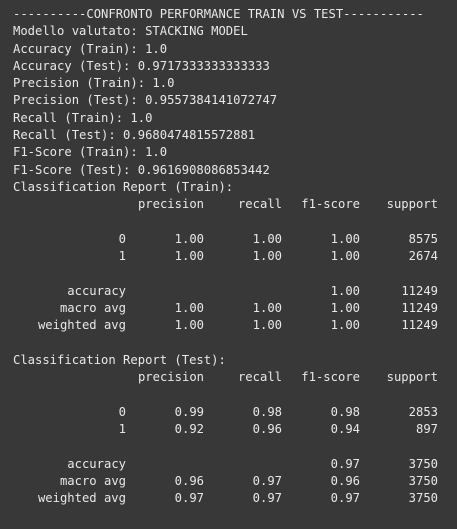 The width and height of the screenshot is (457, 529). I want to click on train-report-header: precision recall f1-score support, so click(235, 204).